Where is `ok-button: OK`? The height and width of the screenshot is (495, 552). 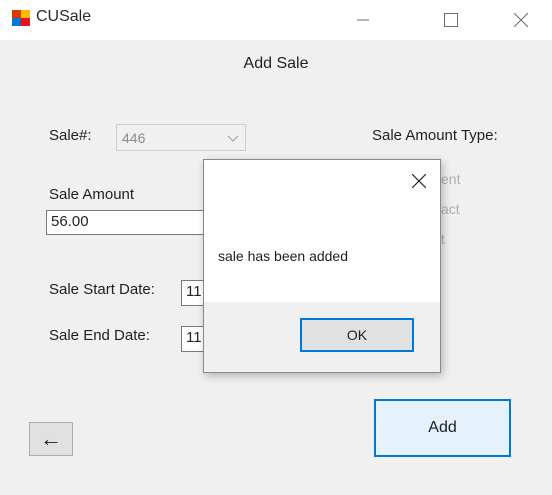 ok-button: OK is located at coordinates (357, 335).